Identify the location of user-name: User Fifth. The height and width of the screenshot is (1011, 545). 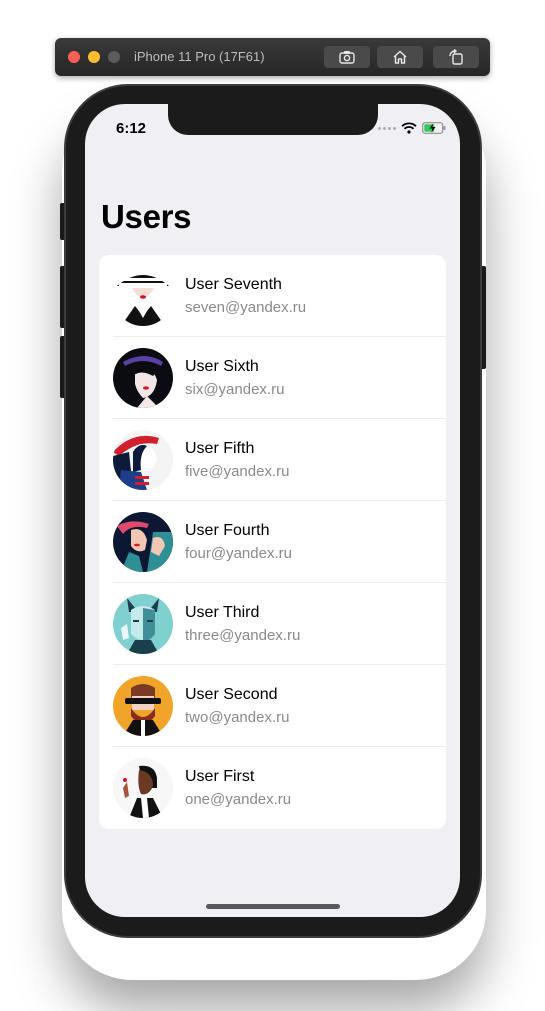
(220, 448).